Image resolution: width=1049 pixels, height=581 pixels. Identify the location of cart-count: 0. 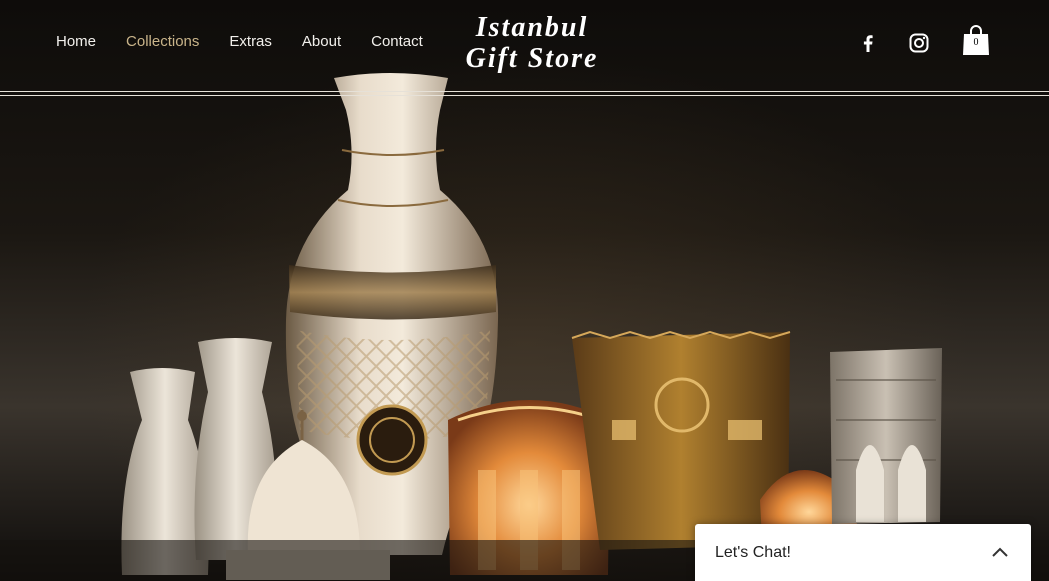
(976, 42).